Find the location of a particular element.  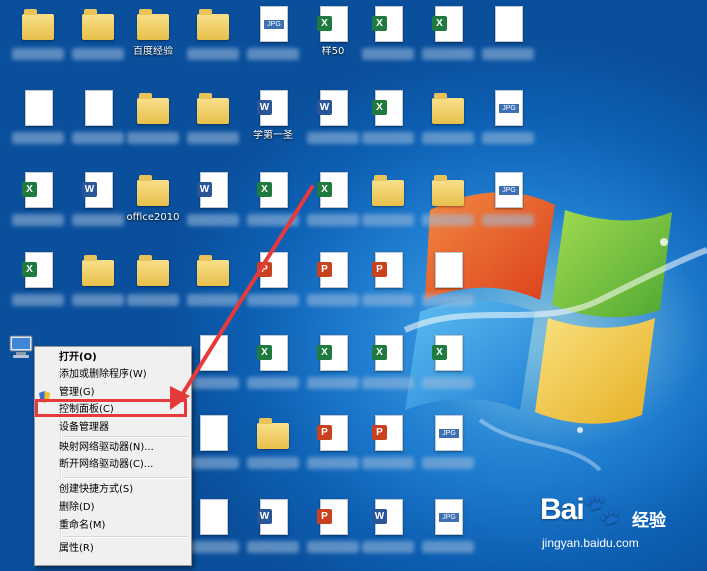

menu-separator is located at coordinates (125, 537).